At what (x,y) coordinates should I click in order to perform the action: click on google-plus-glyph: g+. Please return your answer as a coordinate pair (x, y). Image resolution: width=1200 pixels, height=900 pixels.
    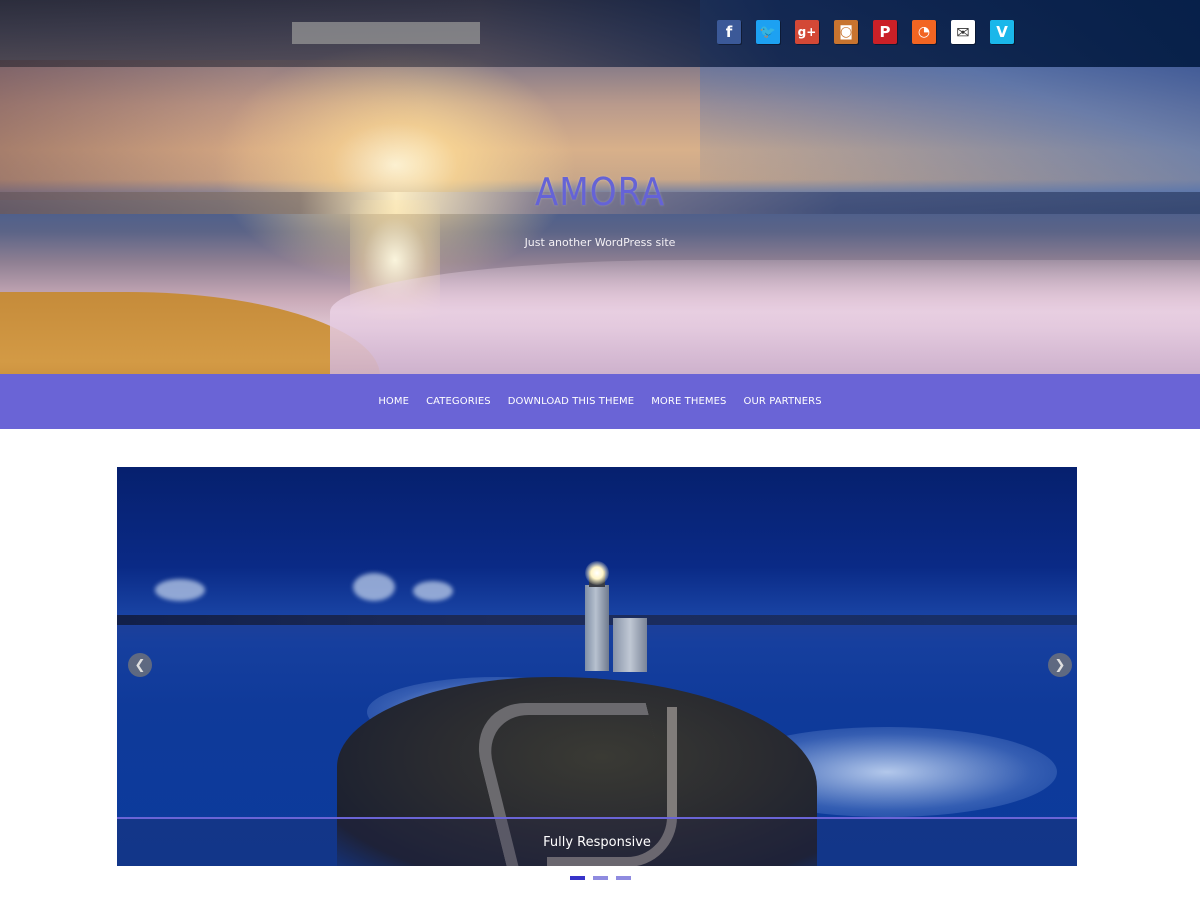
    Looking at the image, I should click on (807, 32).